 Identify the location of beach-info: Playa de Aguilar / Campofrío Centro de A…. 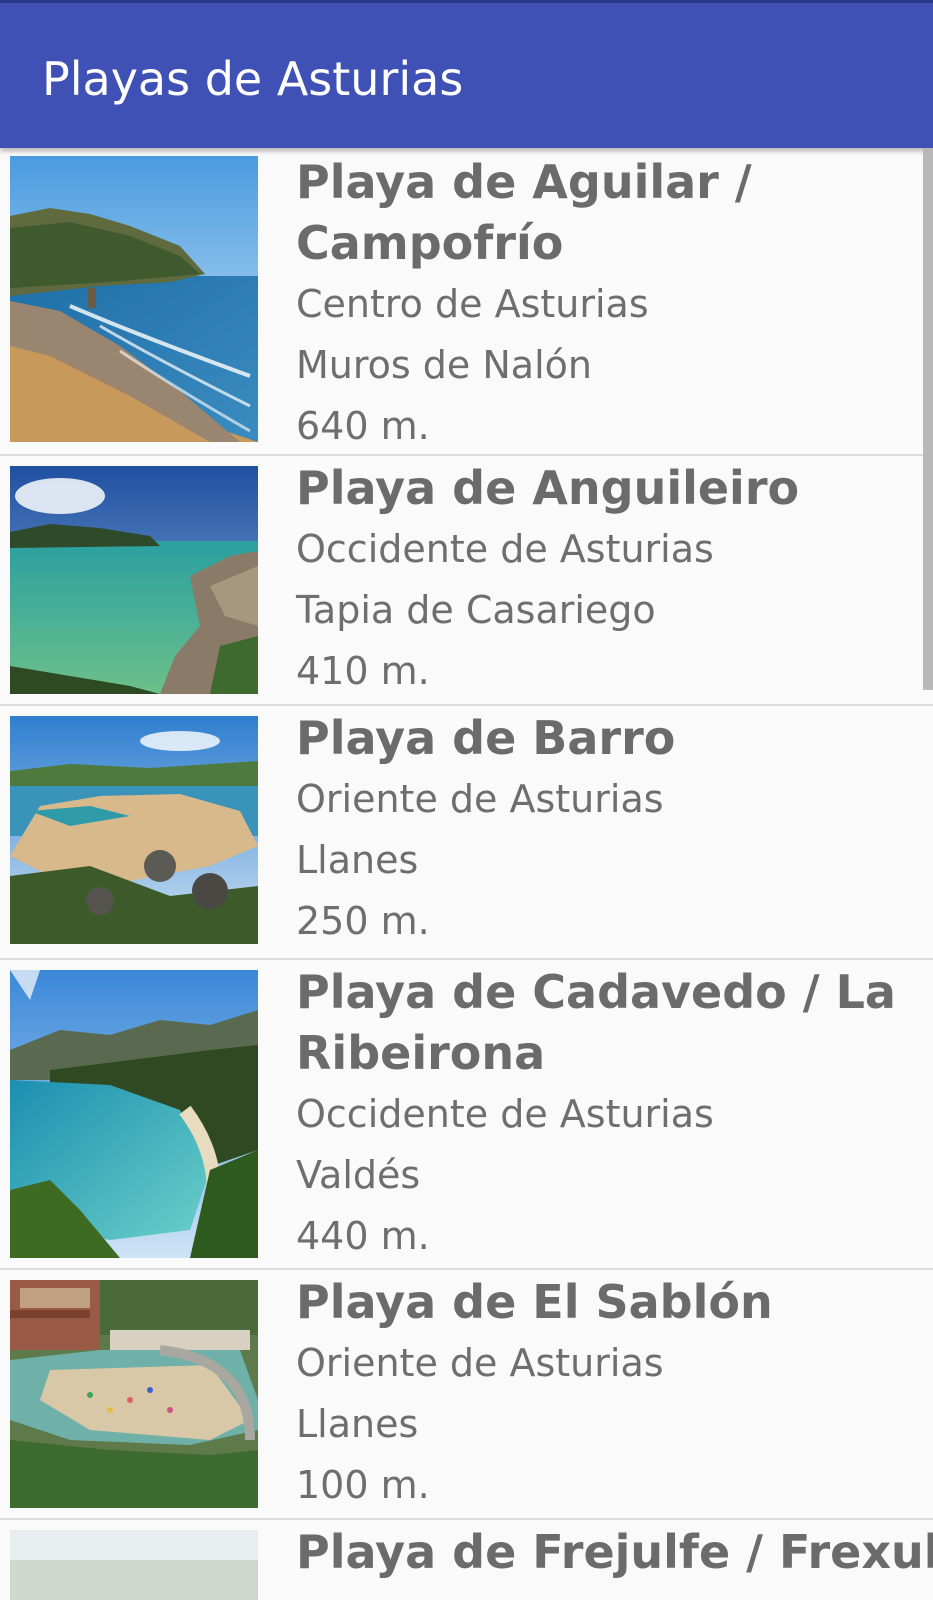
(606, 304).